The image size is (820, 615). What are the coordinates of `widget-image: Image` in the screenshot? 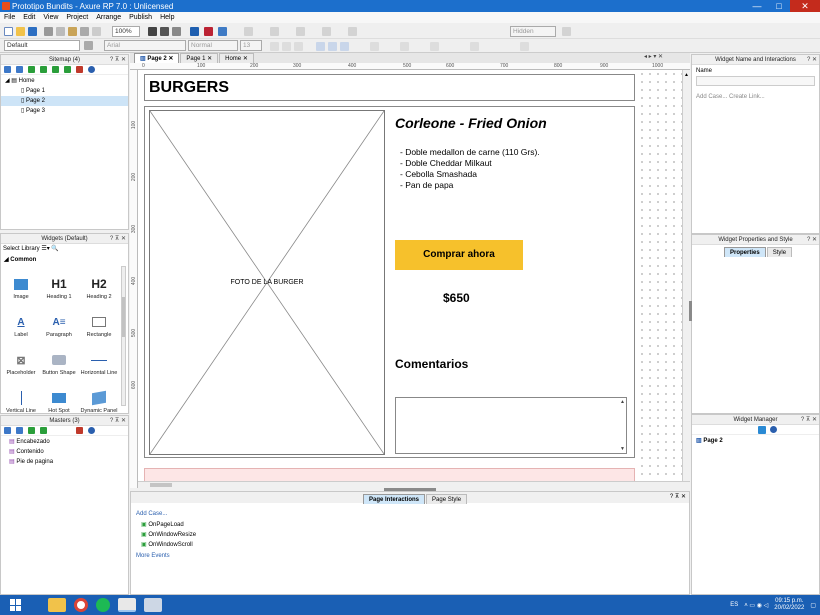 It's located at (21, 287).